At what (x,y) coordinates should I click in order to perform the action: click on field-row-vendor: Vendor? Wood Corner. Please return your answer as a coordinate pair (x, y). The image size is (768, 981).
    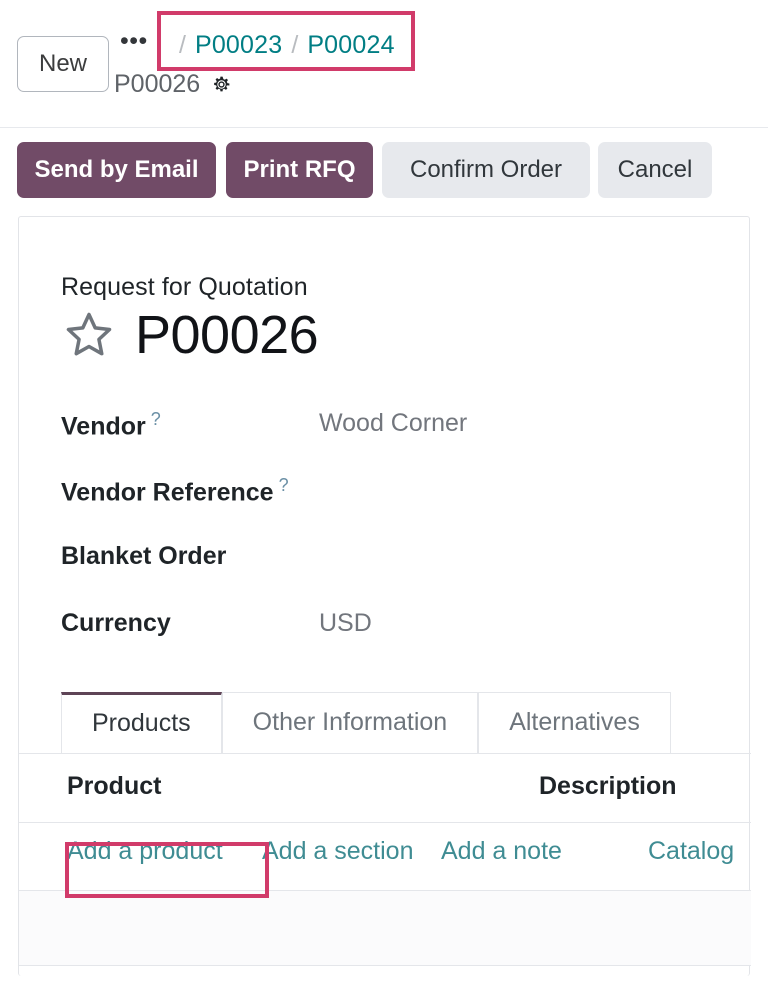
    Looking at the image, I should click on (391, 429).